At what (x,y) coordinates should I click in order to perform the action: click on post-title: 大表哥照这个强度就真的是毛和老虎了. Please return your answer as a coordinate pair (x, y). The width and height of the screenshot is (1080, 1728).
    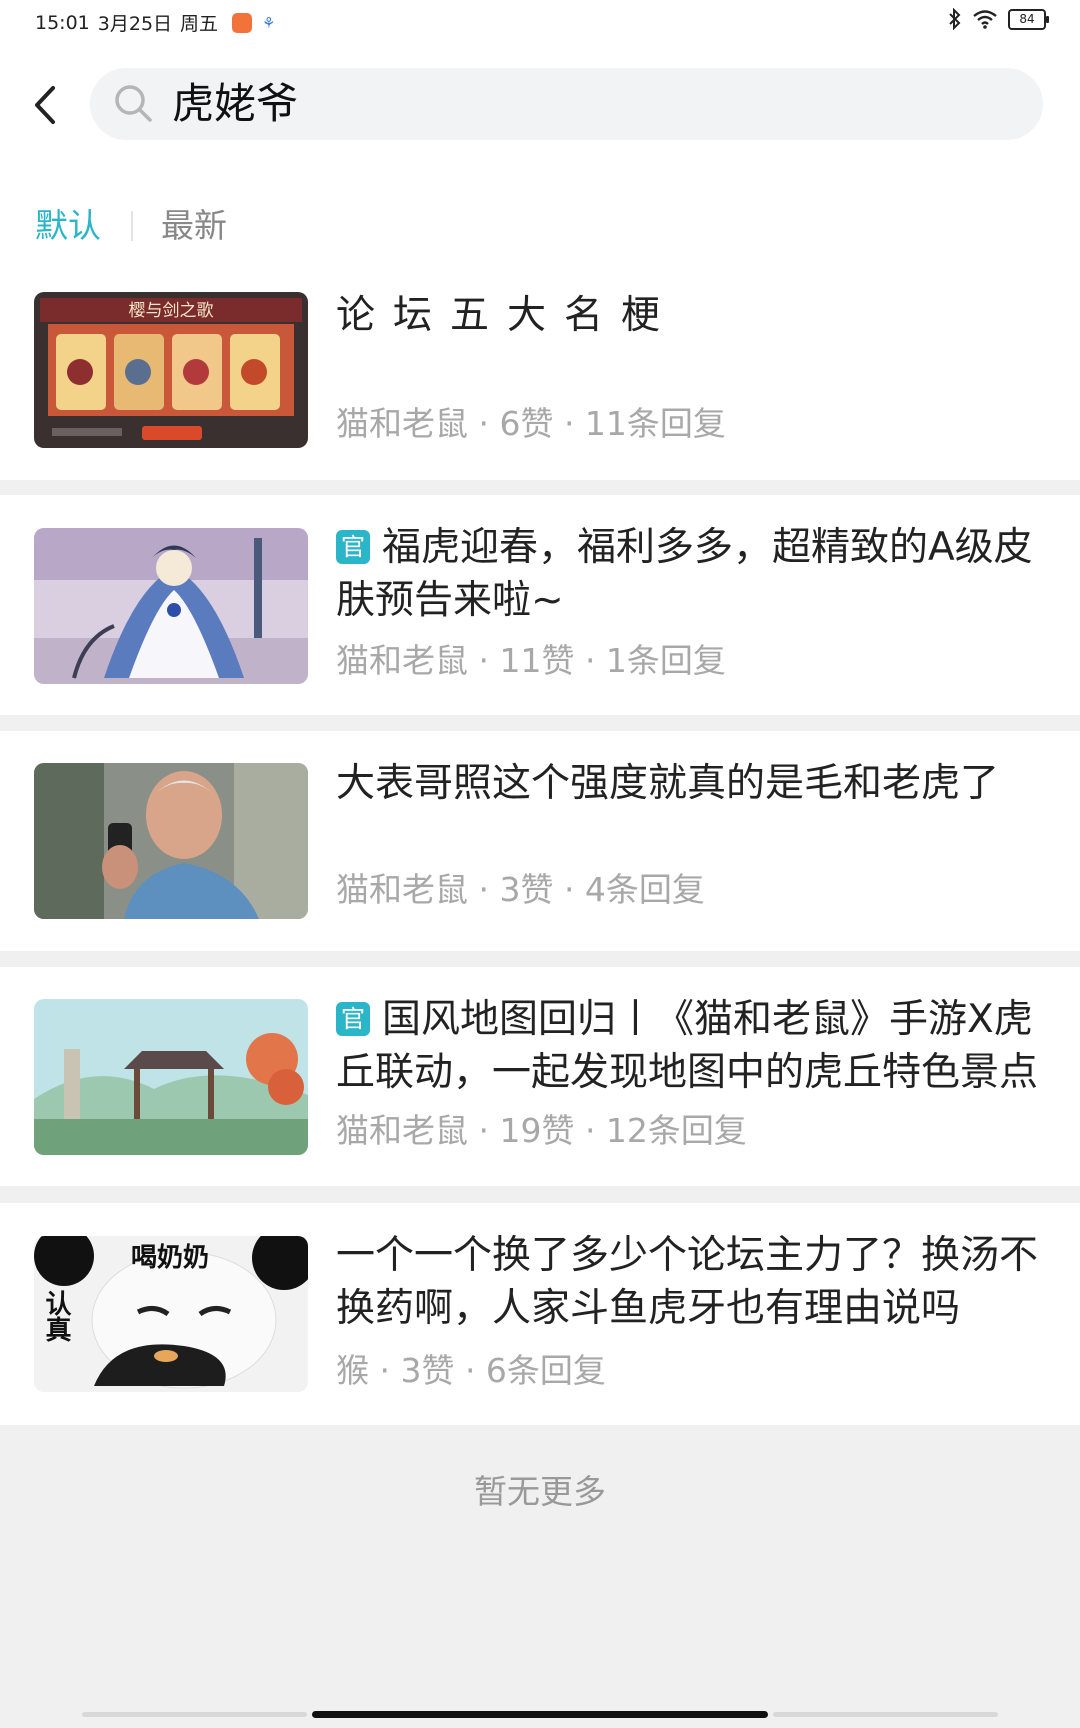
    Looking at the image, I should click on (668, 783).